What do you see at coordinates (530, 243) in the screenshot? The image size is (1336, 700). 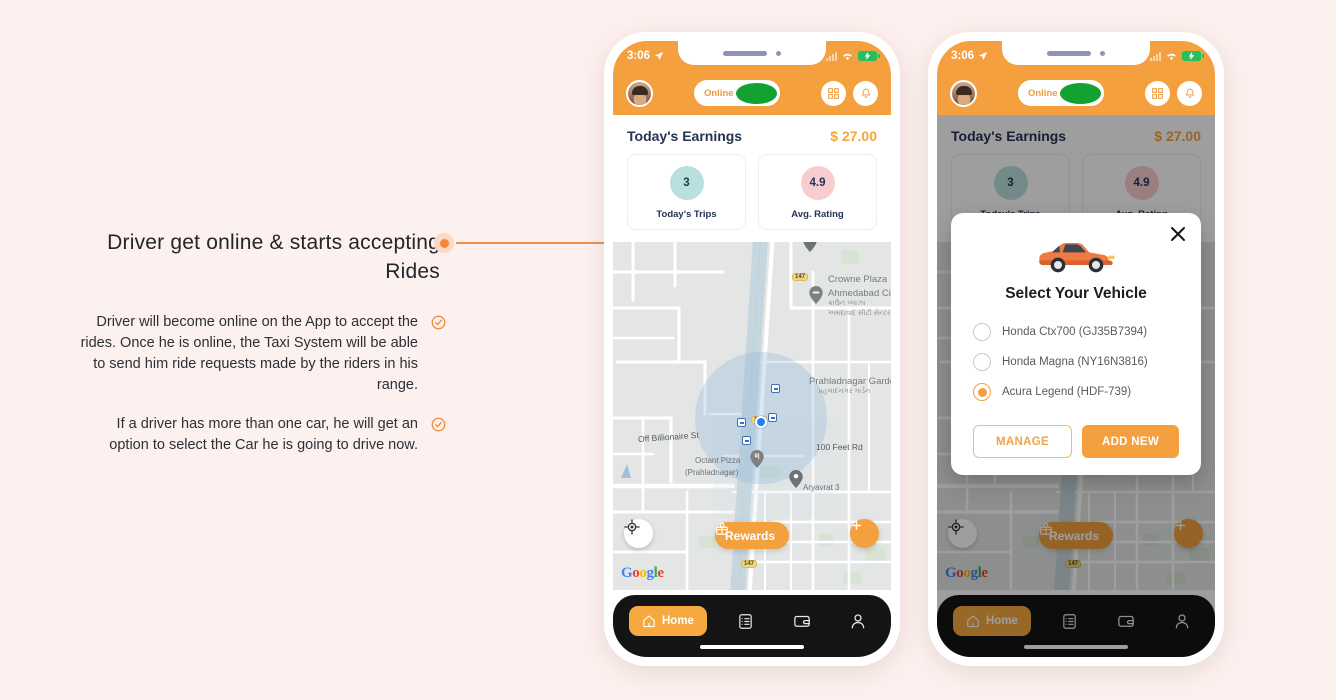 I see `connector-line` at bounding box center [530, 243].